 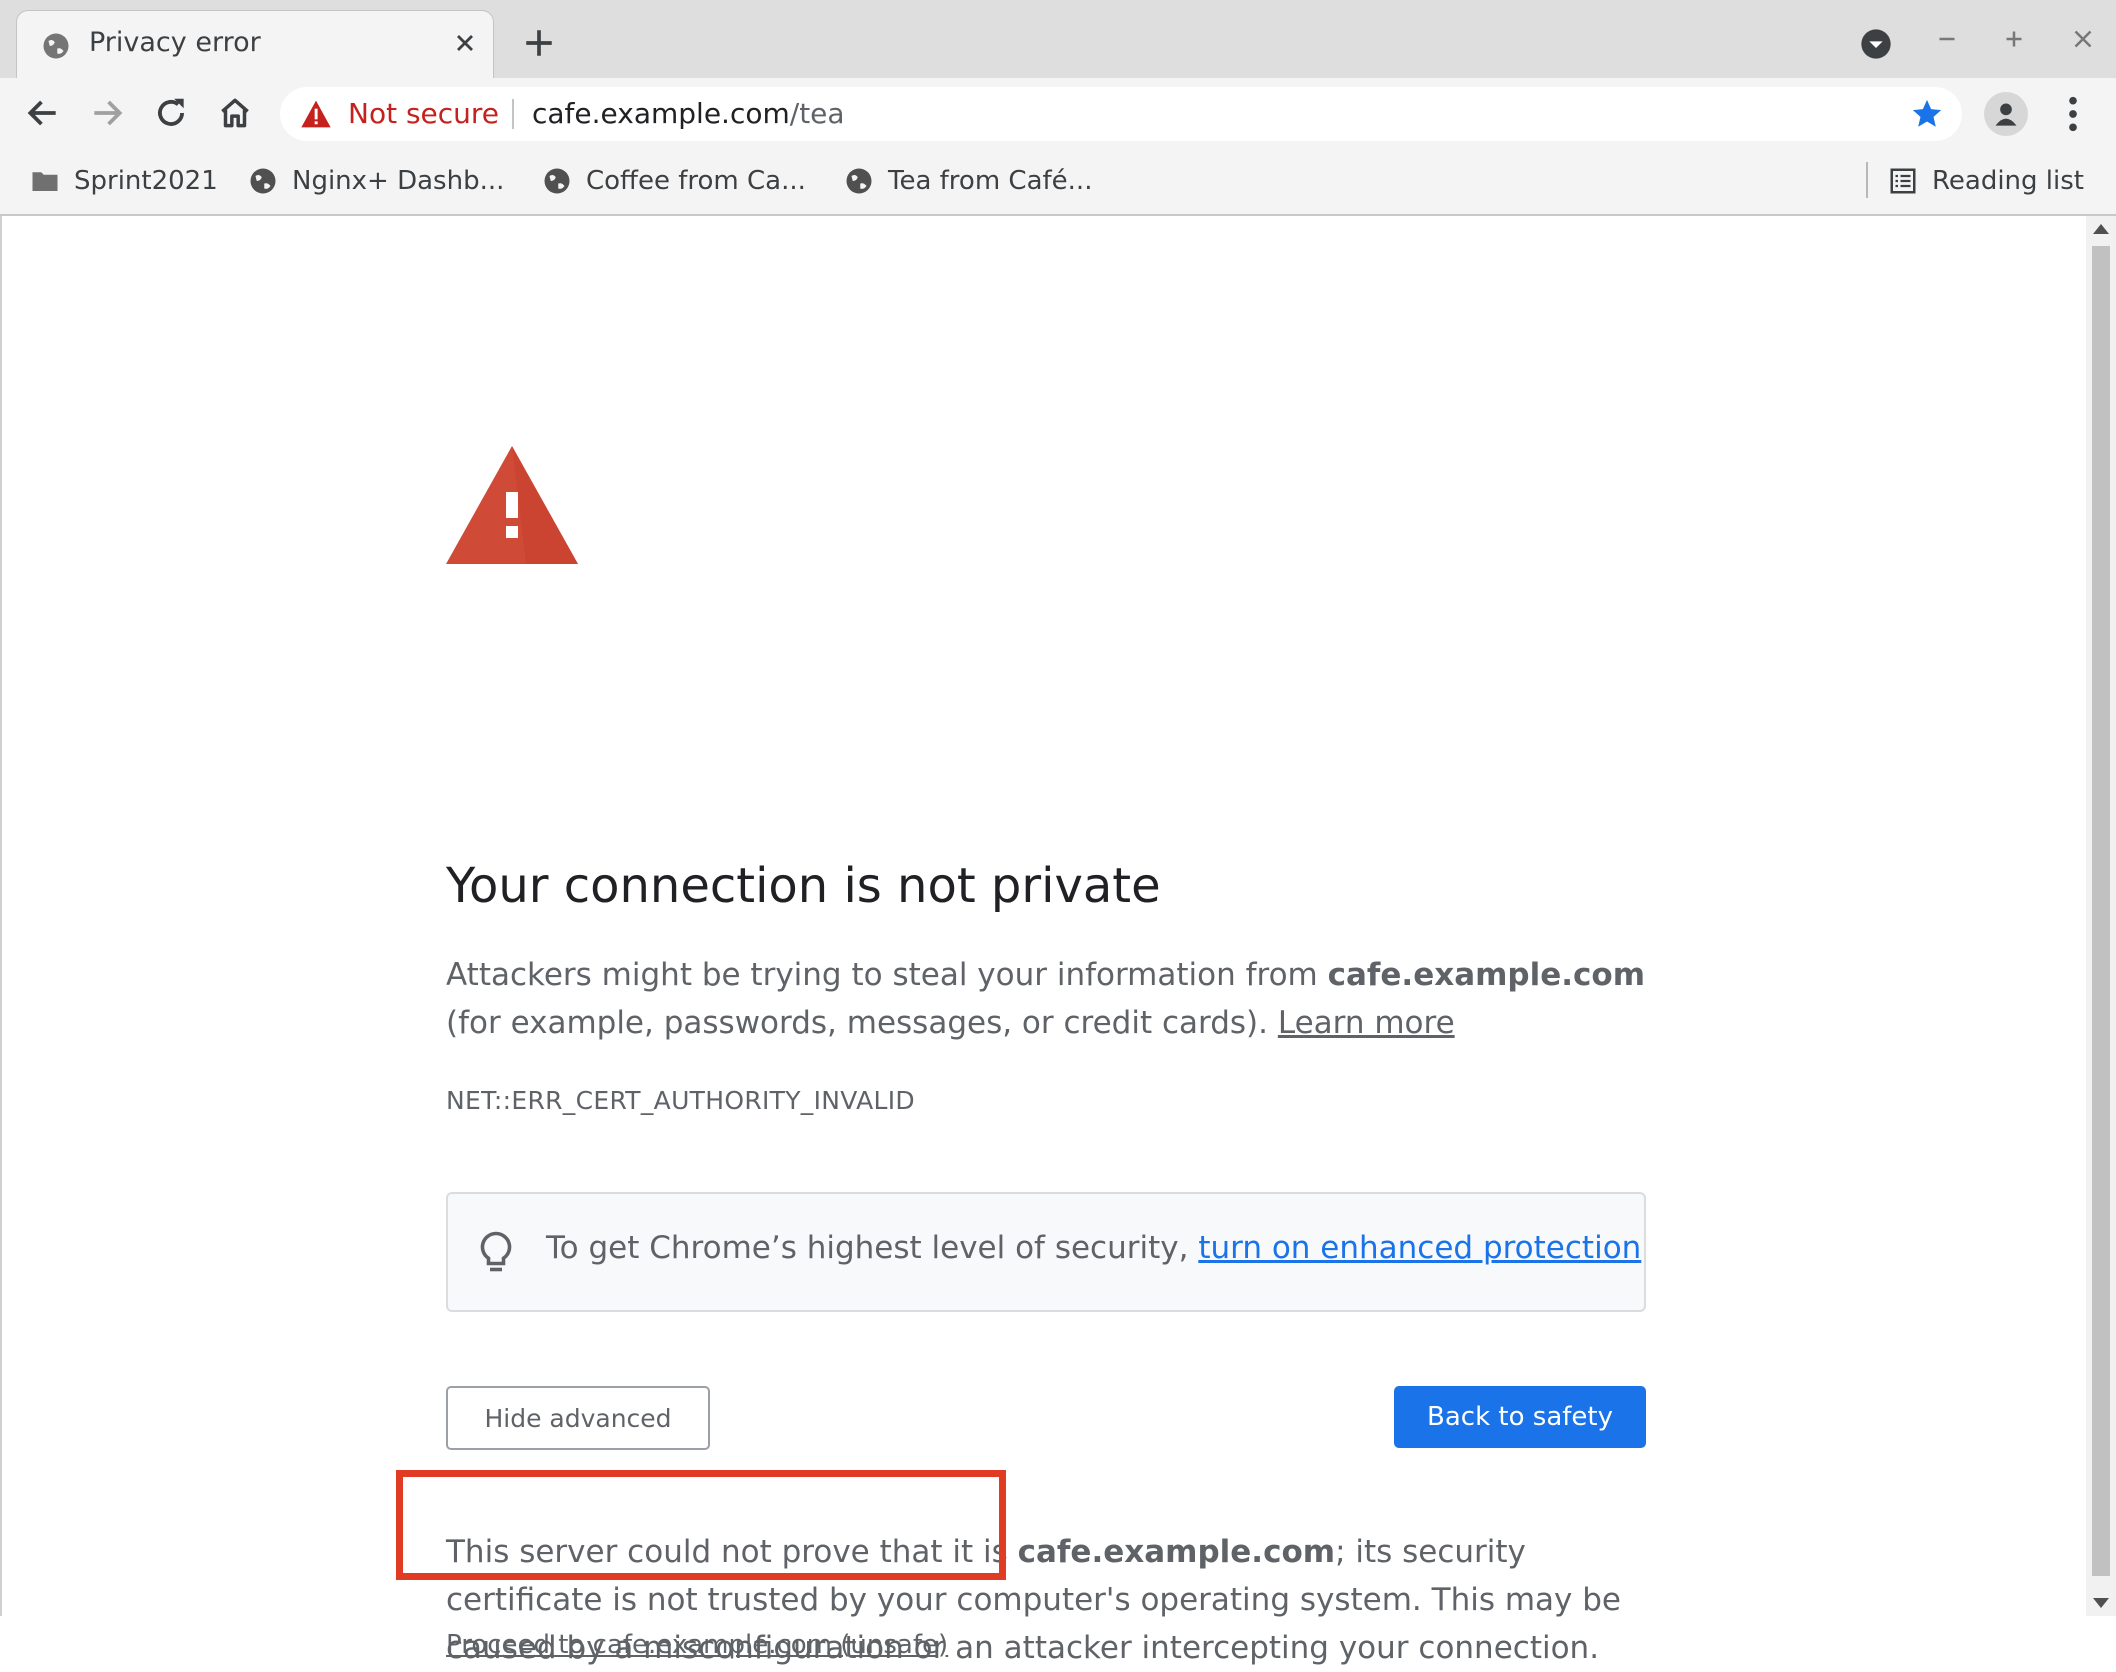 What do you see at coordinates (107, 113) in the screenshot?
I see `forward-arrow-icon` at bounding box center [107, 113].